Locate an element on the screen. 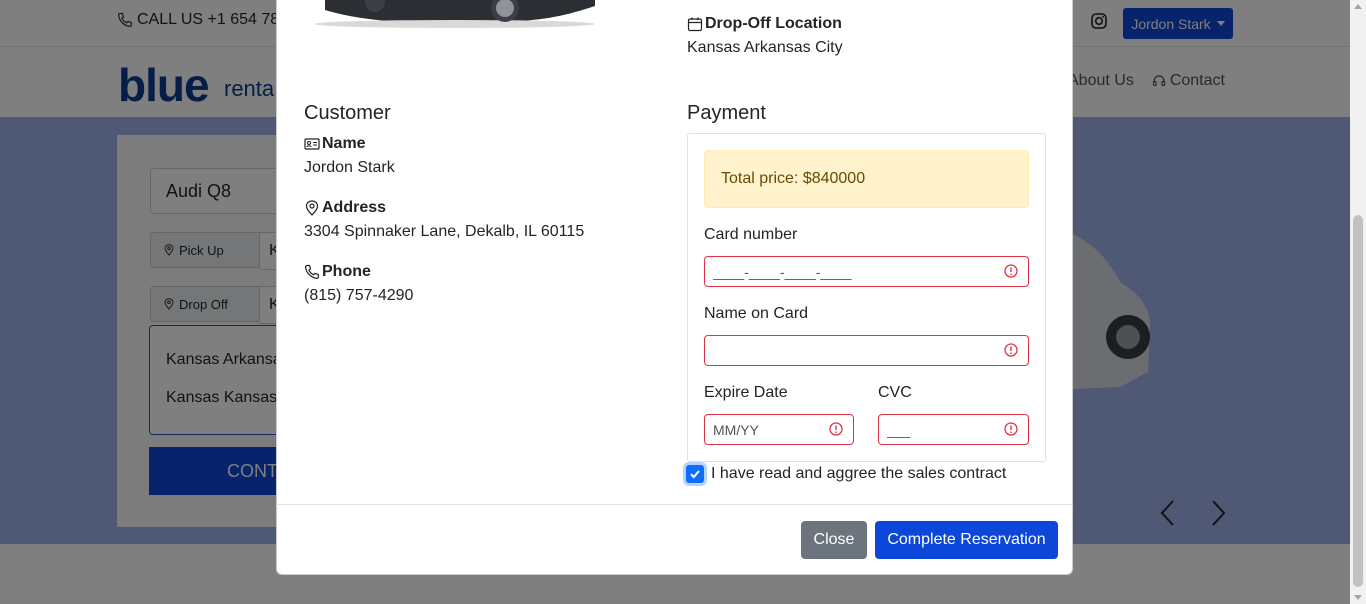  customer-name-title: Name is located at coordinates (335, 144).